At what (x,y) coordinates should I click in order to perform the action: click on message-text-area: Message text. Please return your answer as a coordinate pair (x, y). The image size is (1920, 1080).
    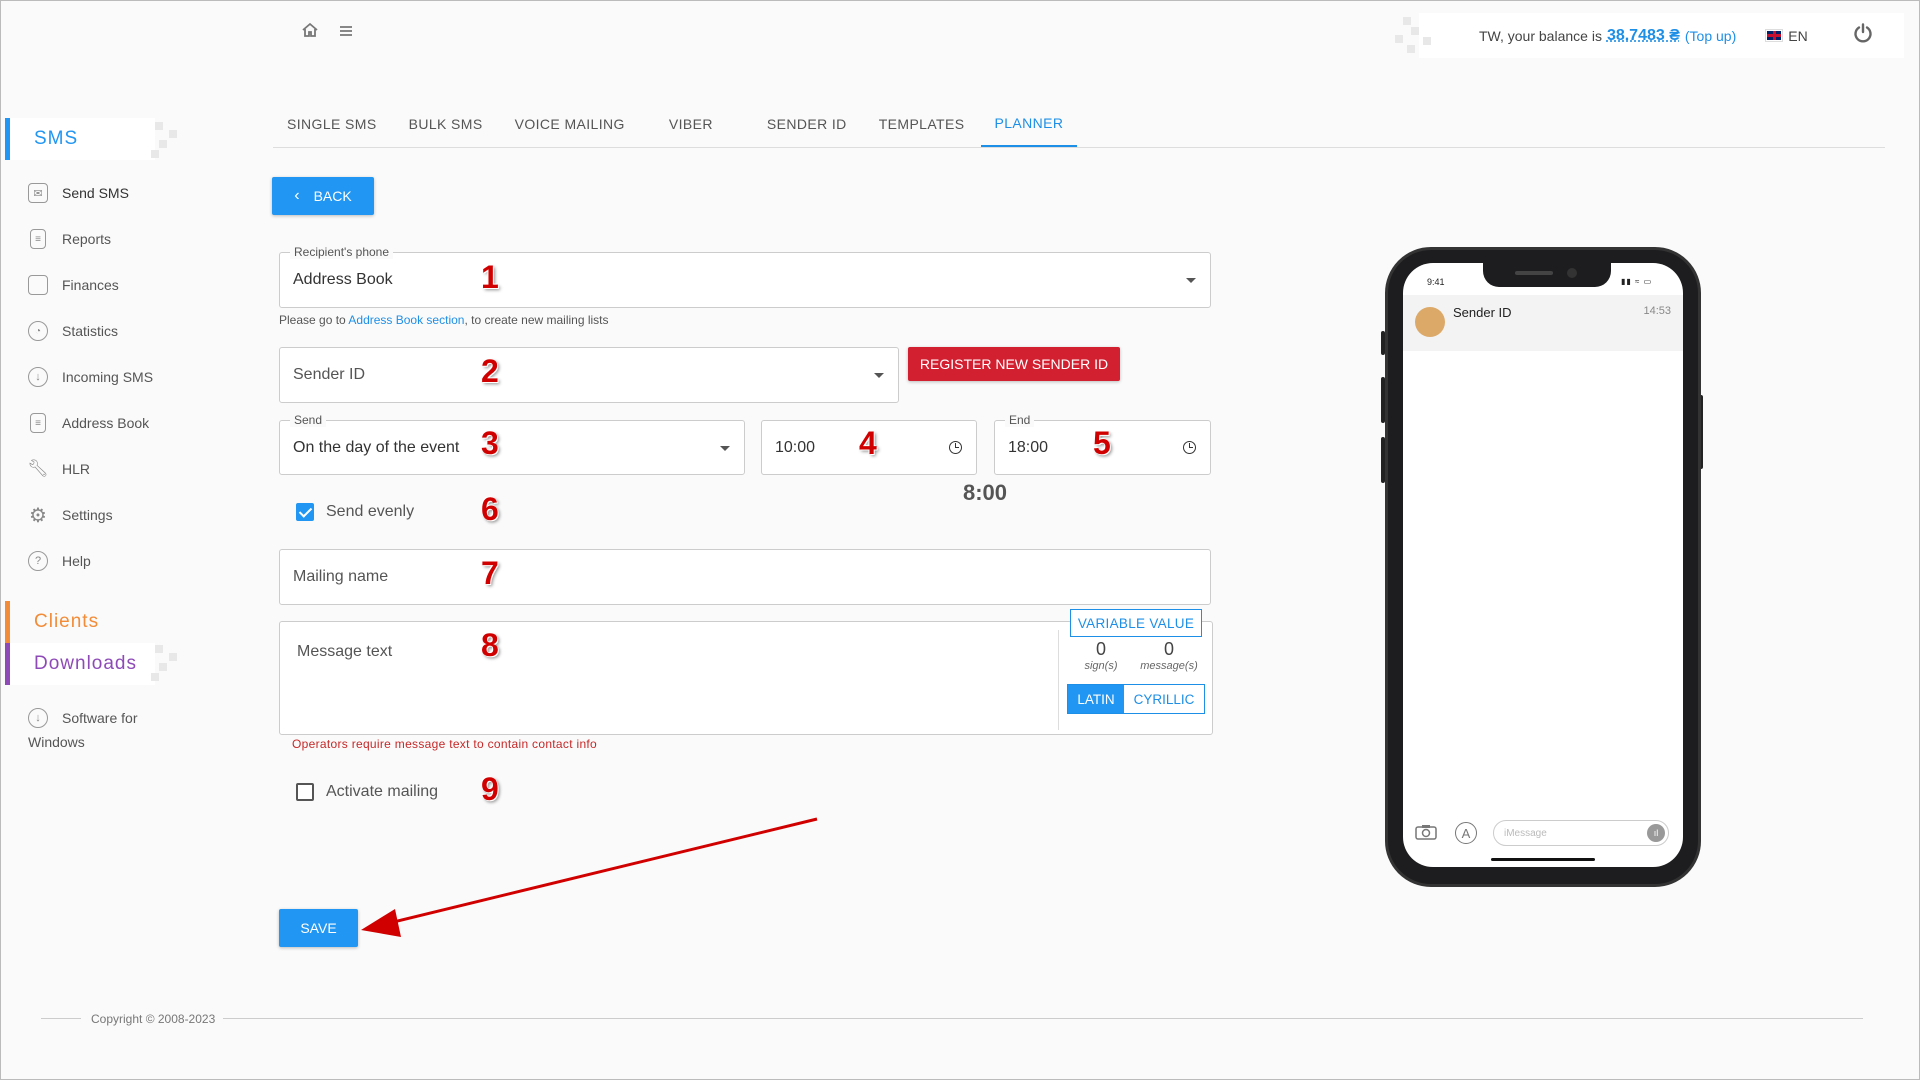
    Looking at the image, I should click on (746, 678).